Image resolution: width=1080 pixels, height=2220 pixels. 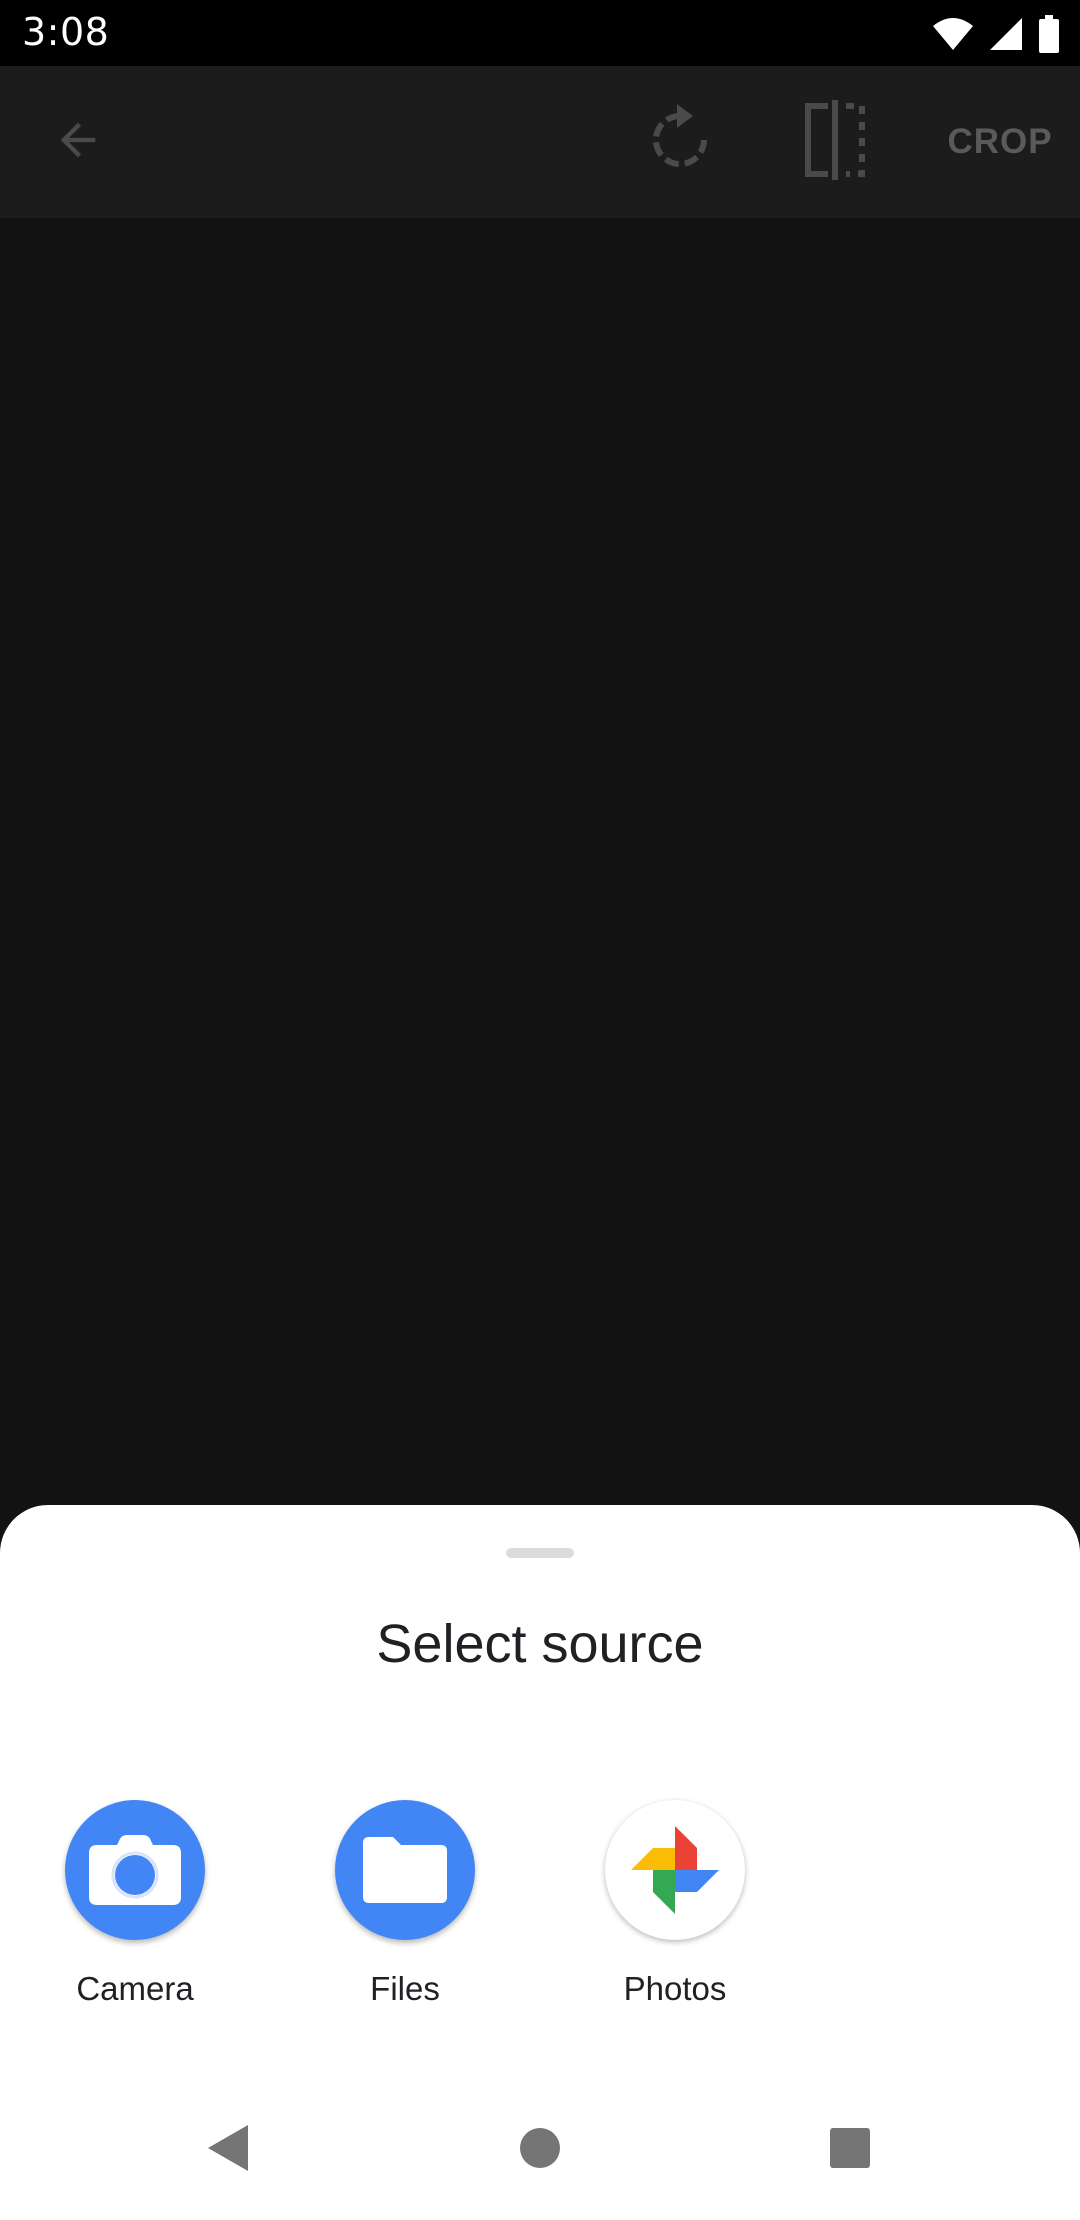 What do you see at coordinates (540, 142) in the screenshot?
I see `top-app-bar: CROP` at bounding box center [540, 142].